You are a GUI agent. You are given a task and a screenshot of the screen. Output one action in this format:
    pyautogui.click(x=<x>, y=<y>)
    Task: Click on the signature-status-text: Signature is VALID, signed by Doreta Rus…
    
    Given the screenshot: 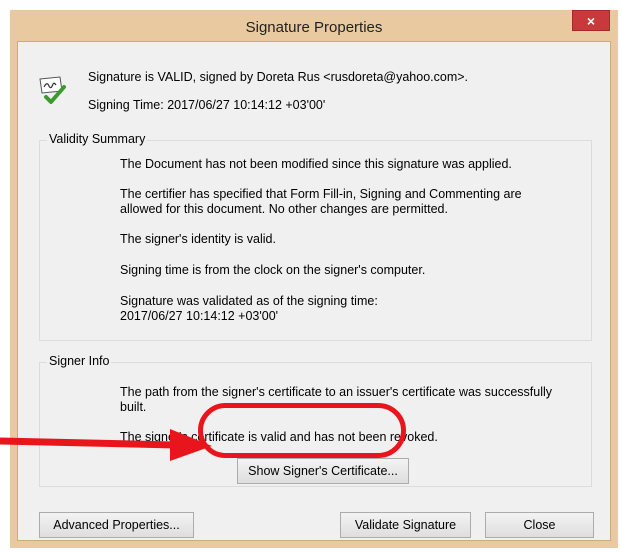 What is the action you would take?
    pyautogui.click(x=278, y=77)
    